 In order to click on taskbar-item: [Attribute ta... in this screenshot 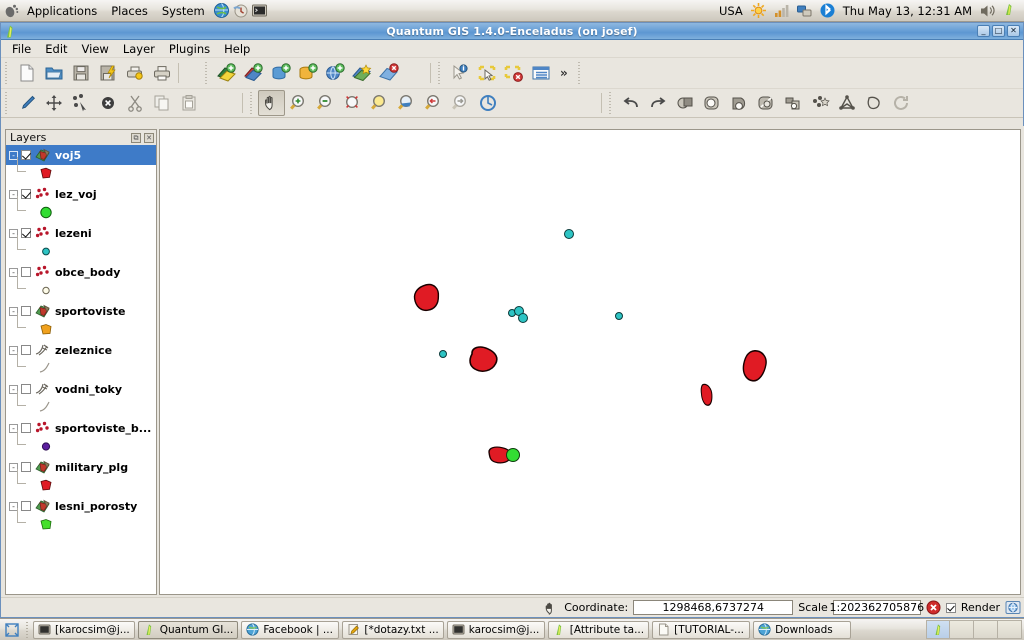, I will do `click(598, 629)`.